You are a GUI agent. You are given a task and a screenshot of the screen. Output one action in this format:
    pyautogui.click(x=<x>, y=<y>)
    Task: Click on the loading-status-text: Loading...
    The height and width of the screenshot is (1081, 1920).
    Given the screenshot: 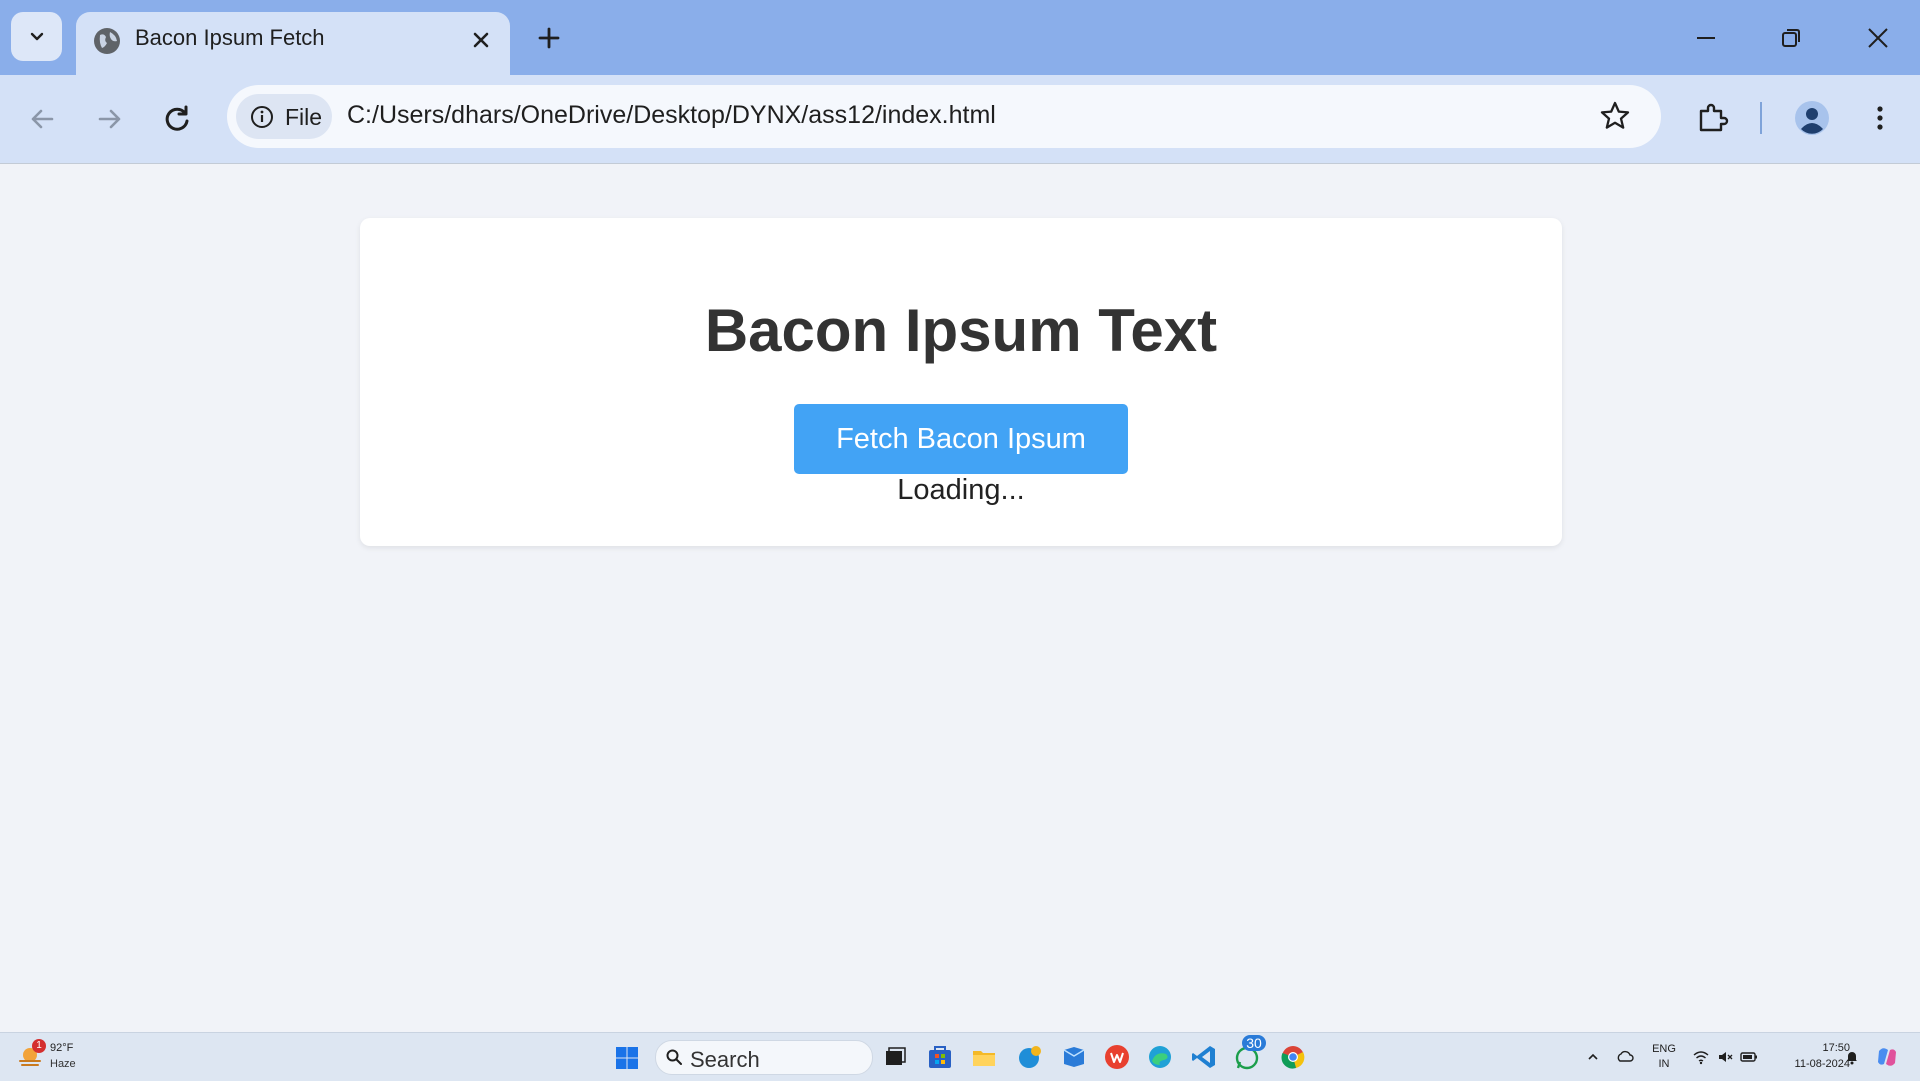 What is the action you would take?
    pyautogui.click(x=961, y=490)
    